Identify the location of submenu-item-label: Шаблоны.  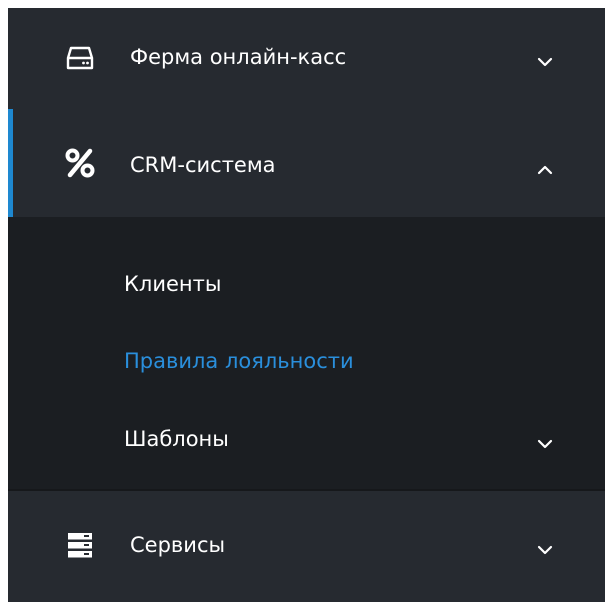
(176, 439).